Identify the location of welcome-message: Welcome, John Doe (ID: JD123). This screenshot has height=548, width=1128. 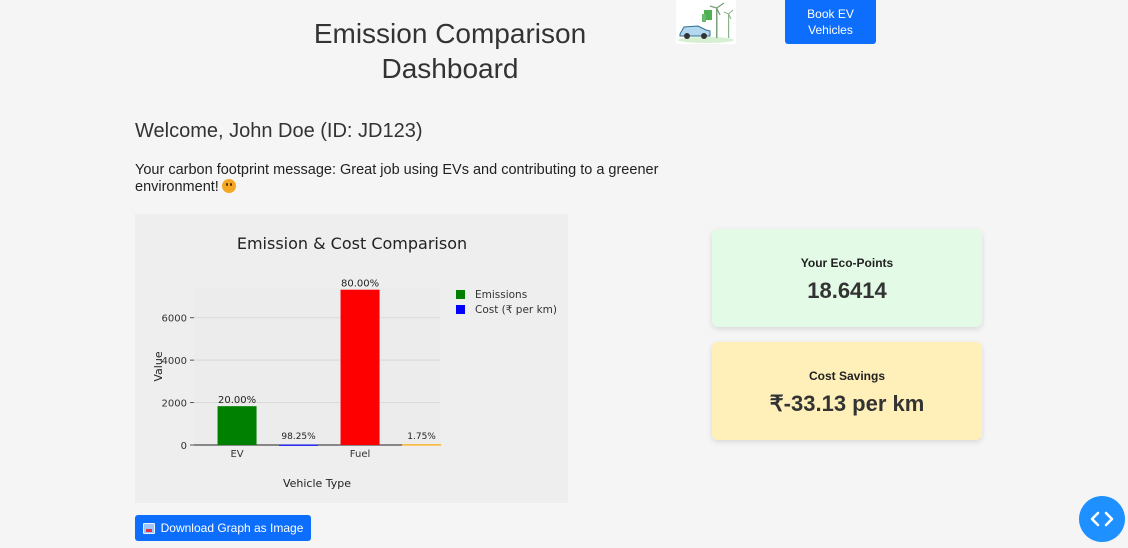
(279, 131).